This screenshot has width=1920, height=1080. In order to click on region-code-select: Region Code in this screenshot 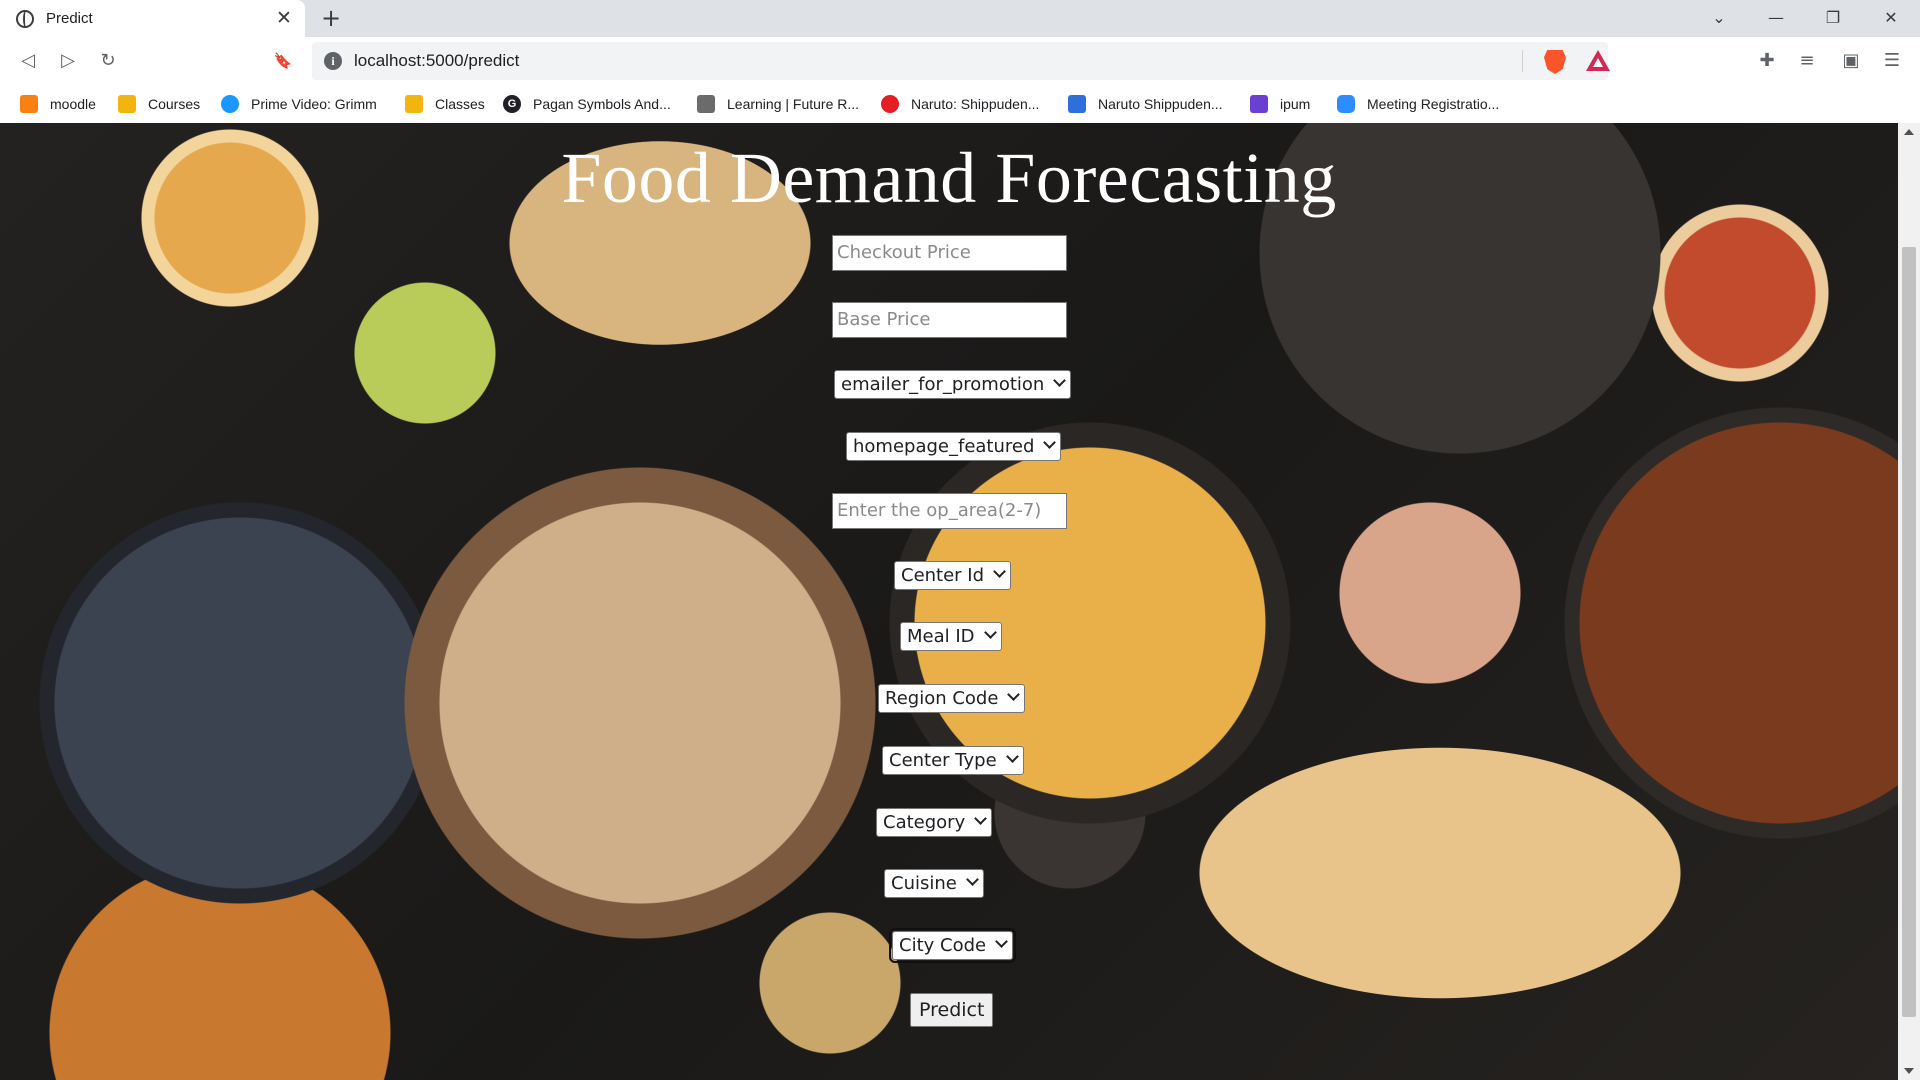, I will do `click(952, 698)`.